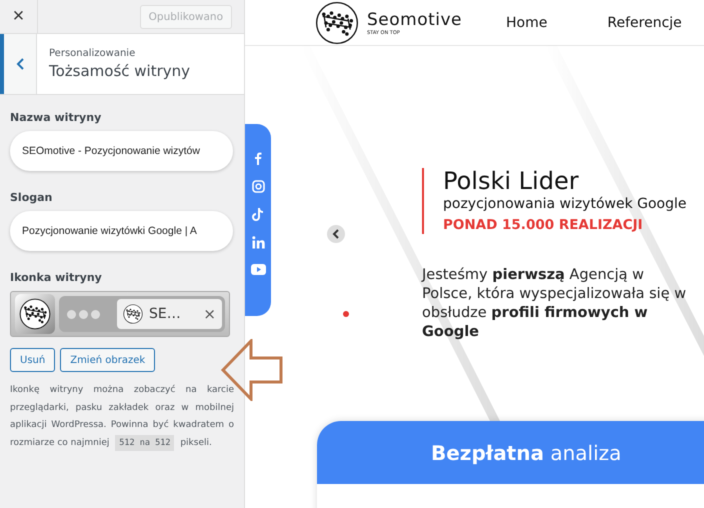  I want to click on dots-icon, so click(83, 314).